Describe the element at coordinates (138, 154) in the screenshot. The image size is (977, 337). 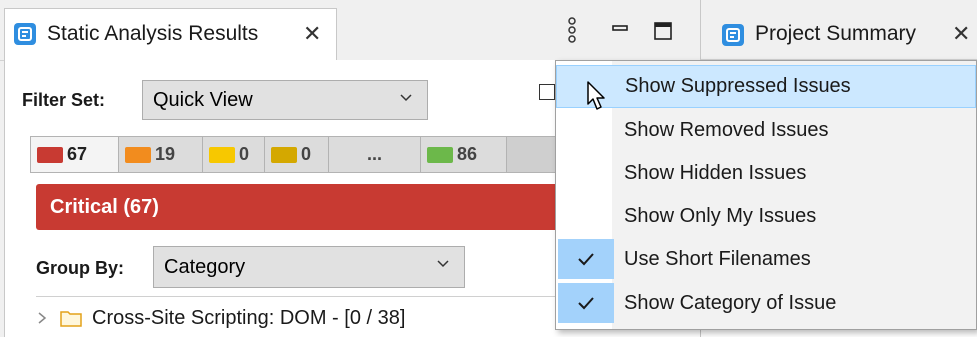
I see `high-swatch` at that location.